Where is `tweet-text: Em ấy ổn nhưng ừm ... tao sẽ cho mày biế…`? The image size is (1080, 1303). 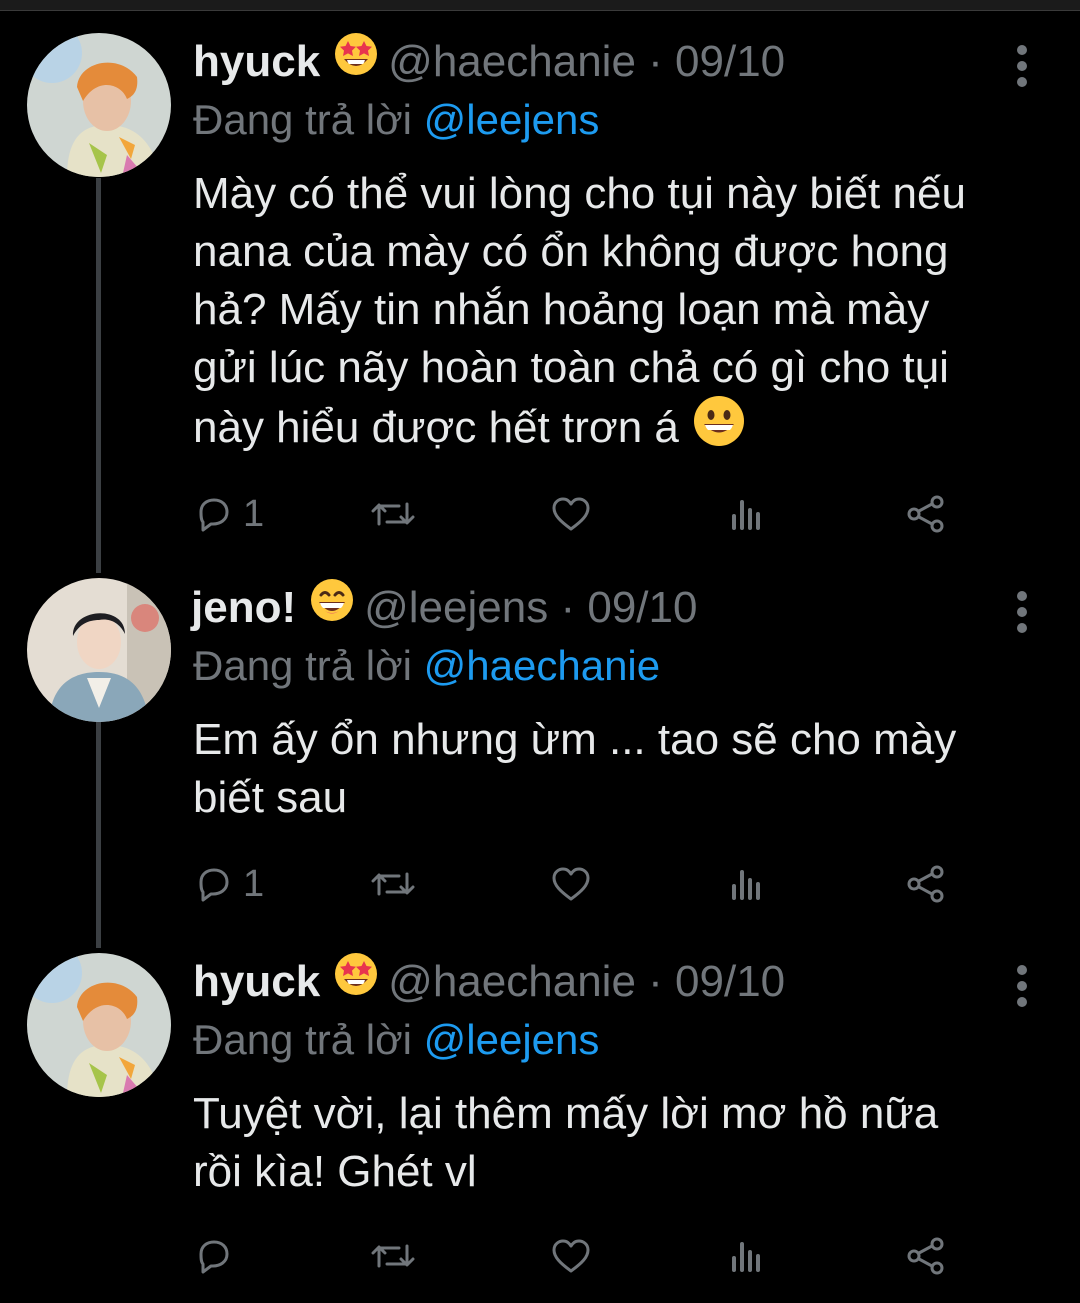
tweet-text: Em ấy ổn nhưng ừm ... tao sẽ cho mày biế… is located at coordinates (623, 769).